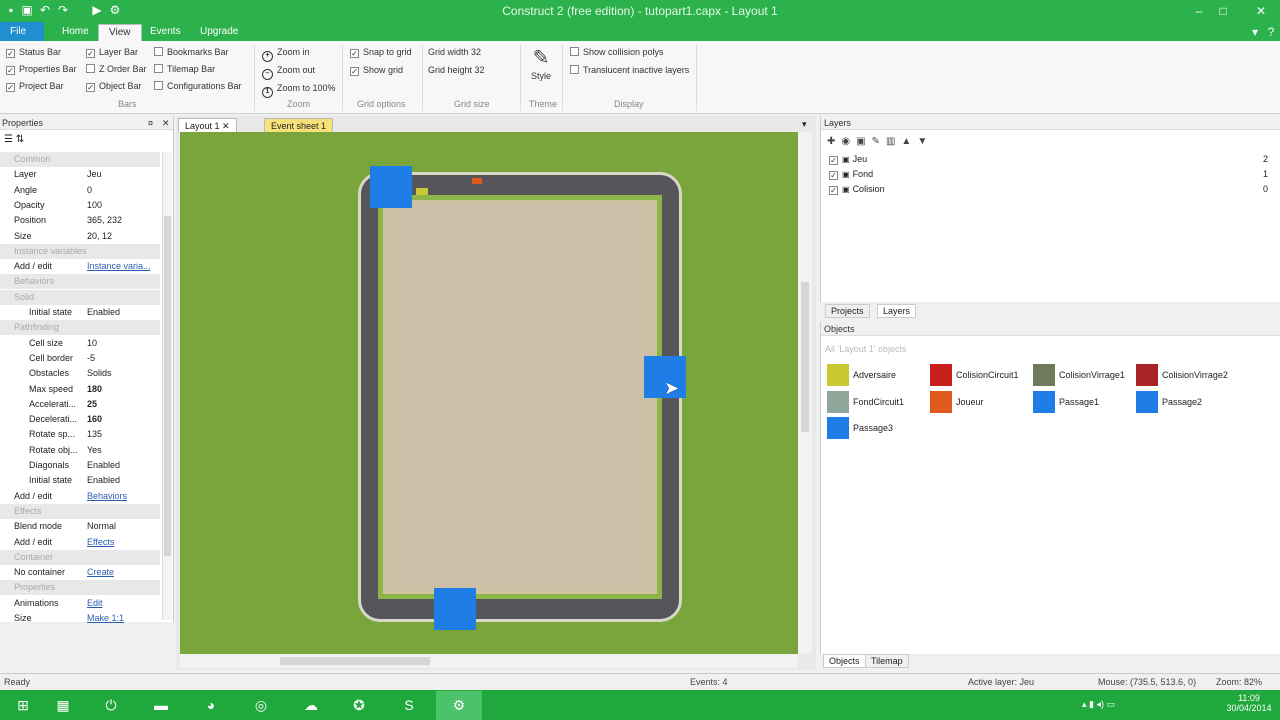 This screenshot has height=720, width=1280. Describe the element at coordinates (1186, 401) in the screenshot. I see `object-item: Passage2` at that location.